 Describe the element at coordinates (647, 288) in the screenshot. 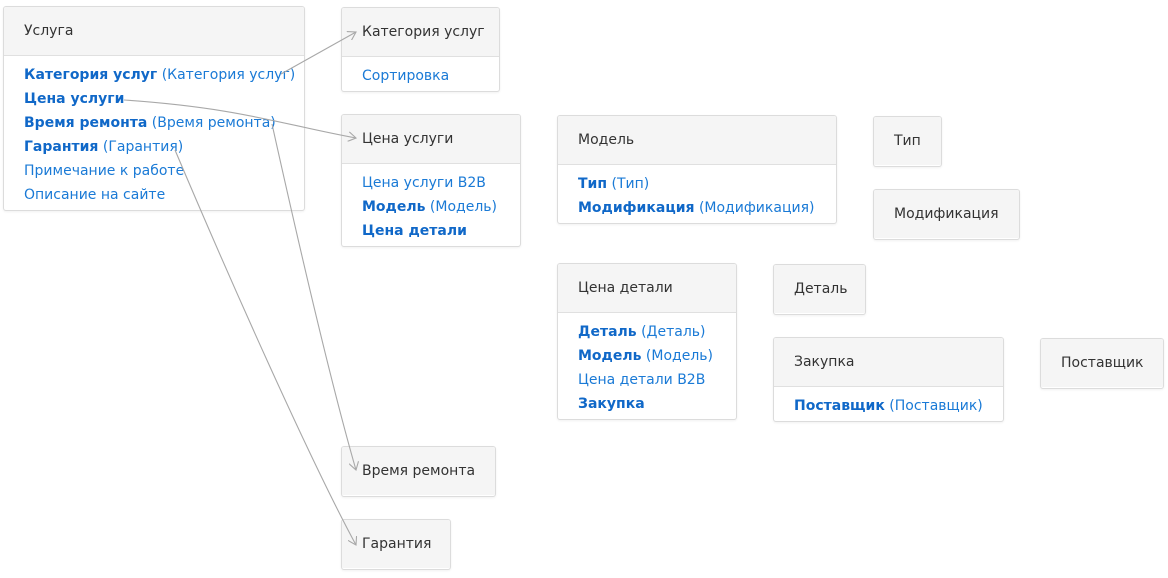

I see `entity-title: Цена детали` at that location.